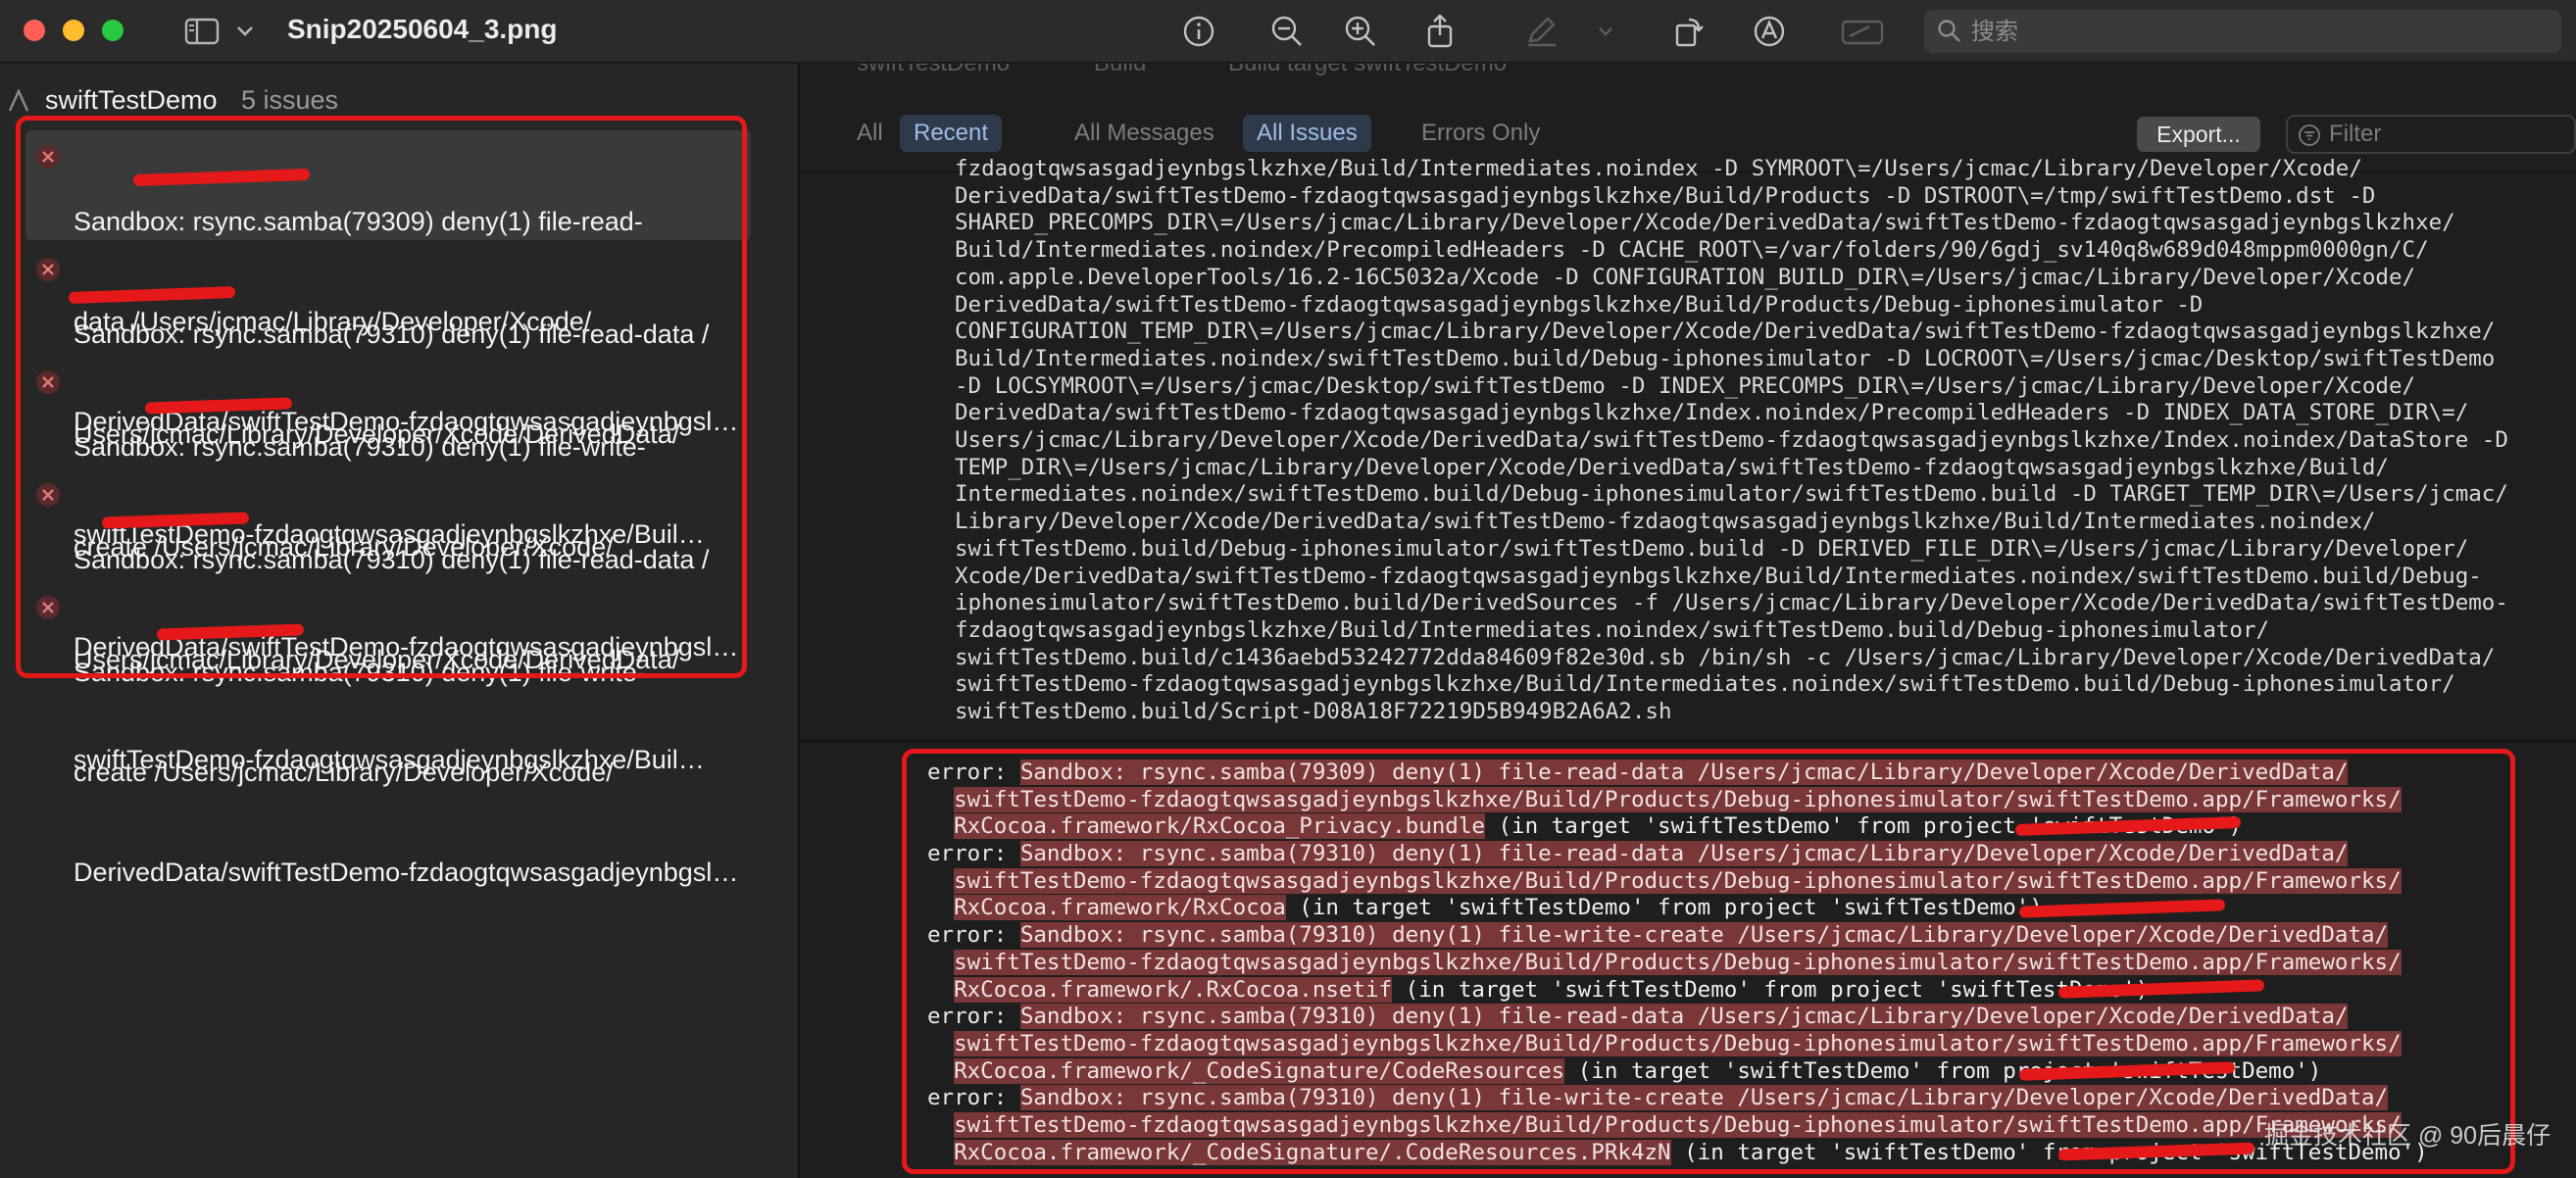  I want to click on filter-all: All, so click(870, 133).